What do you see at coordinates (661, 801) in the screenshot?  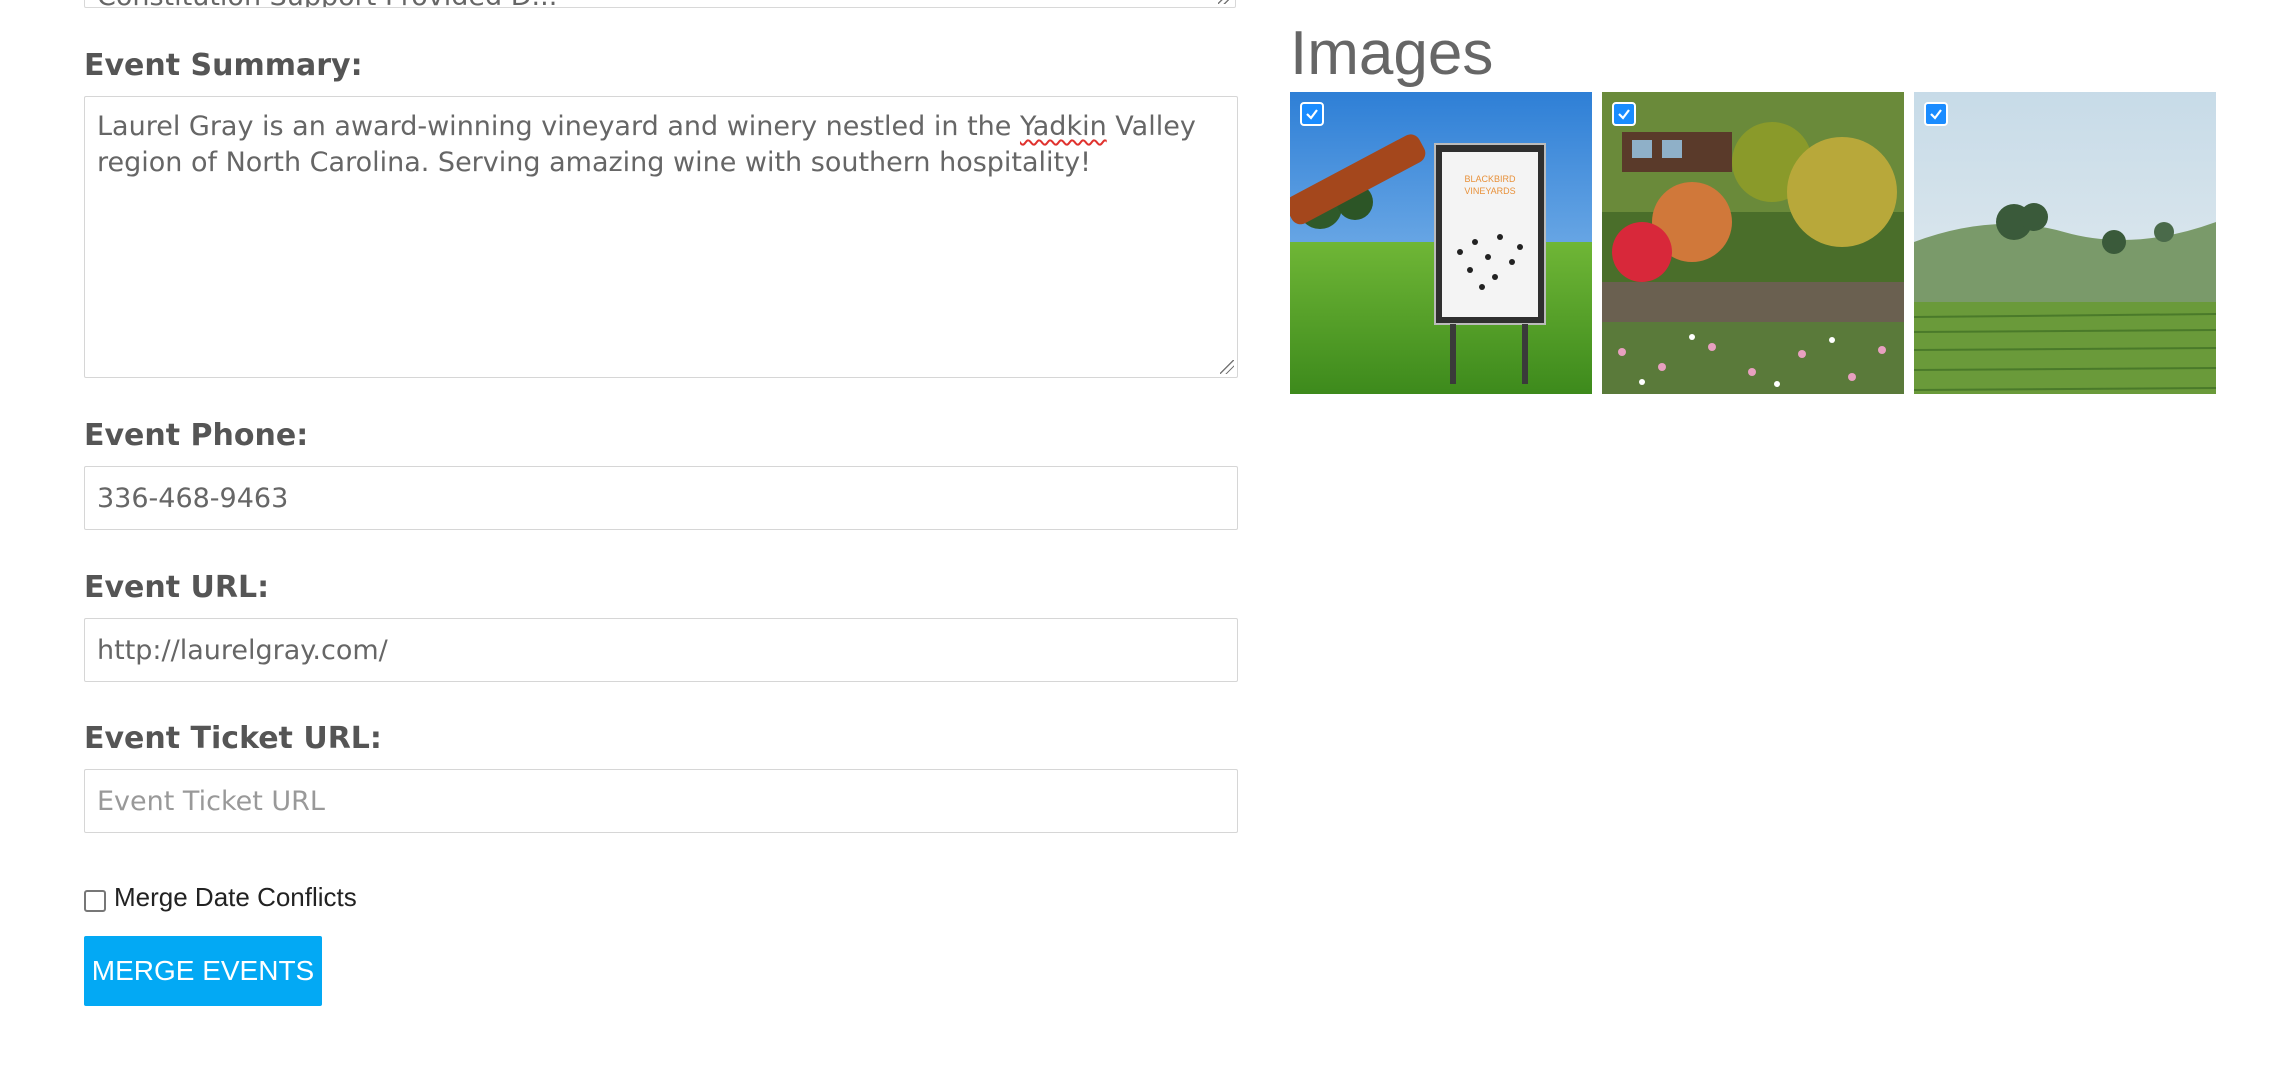 I see `ticket-url-input: Event Ticket URL` at bounding box center [661, 801].